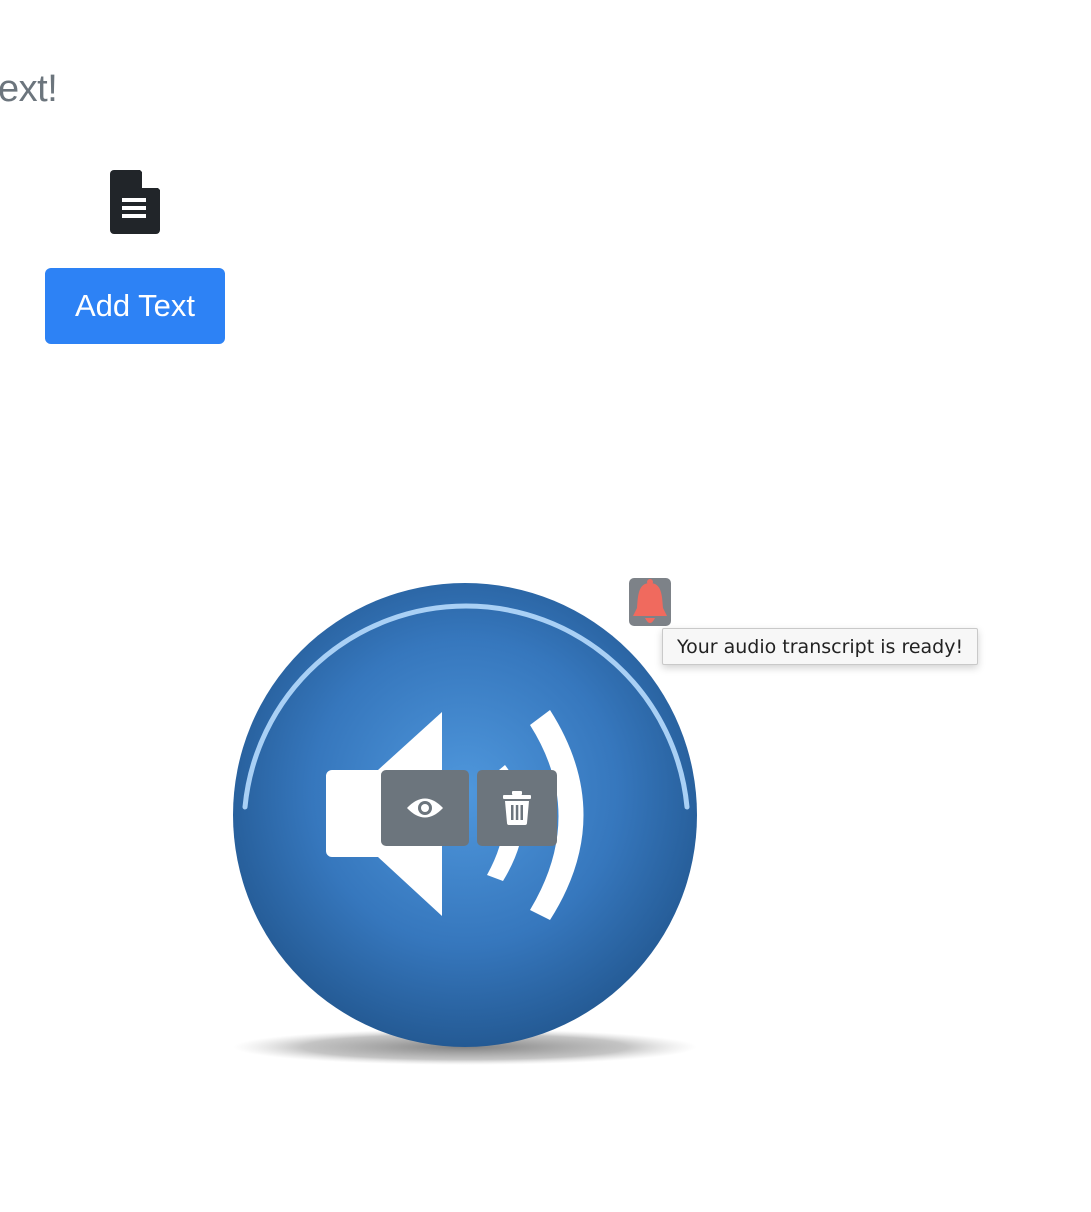  I want to click on page-heading: ext!, so click(29, 89).